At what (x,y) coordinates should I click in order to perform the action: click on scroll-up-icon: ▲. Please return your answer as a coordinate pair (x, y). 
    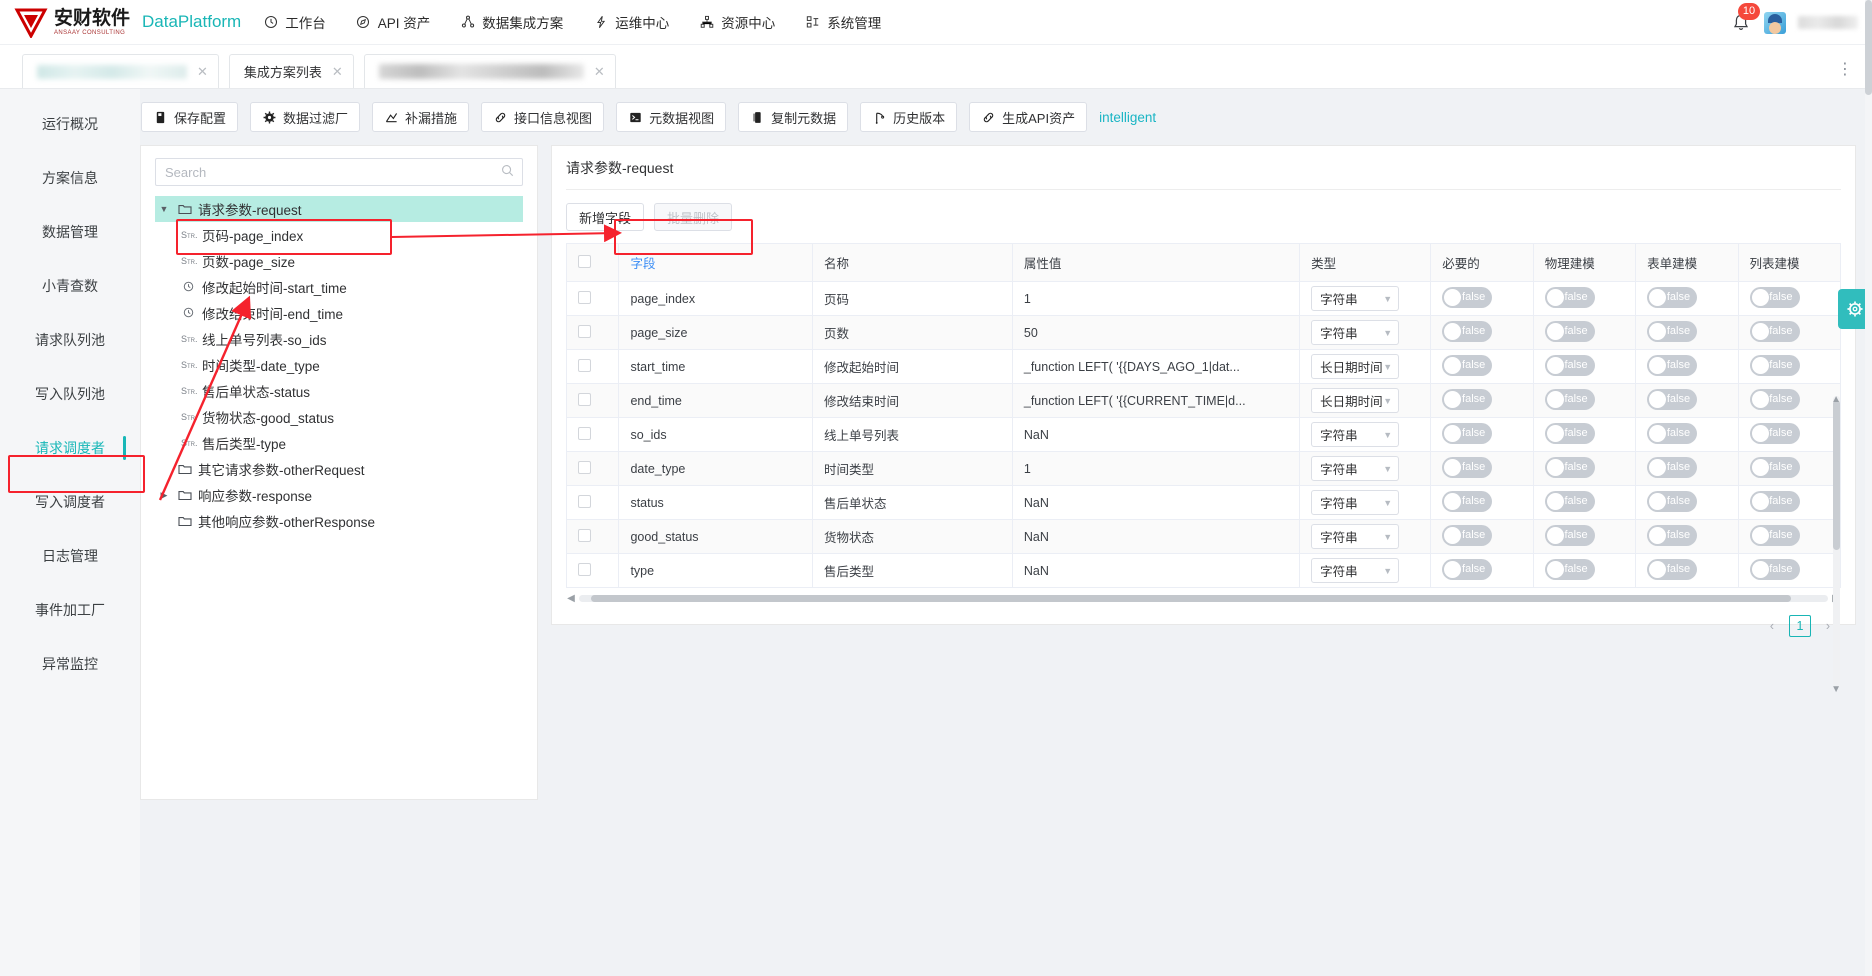
    Looking at the image, I should click on (1836, 399).